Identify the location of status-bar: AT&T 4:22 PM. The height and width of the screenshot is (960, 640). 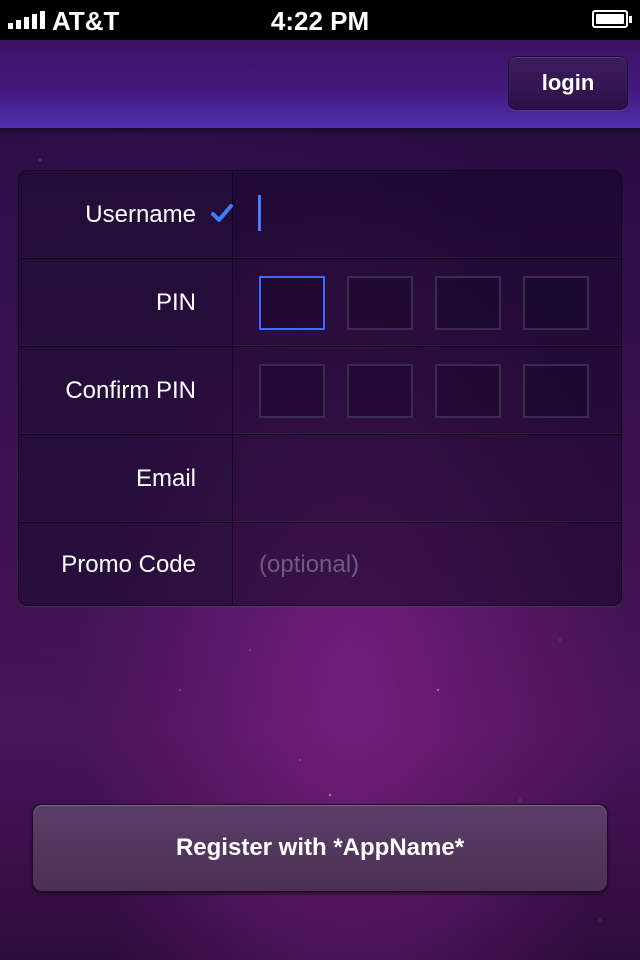
(320, 20).